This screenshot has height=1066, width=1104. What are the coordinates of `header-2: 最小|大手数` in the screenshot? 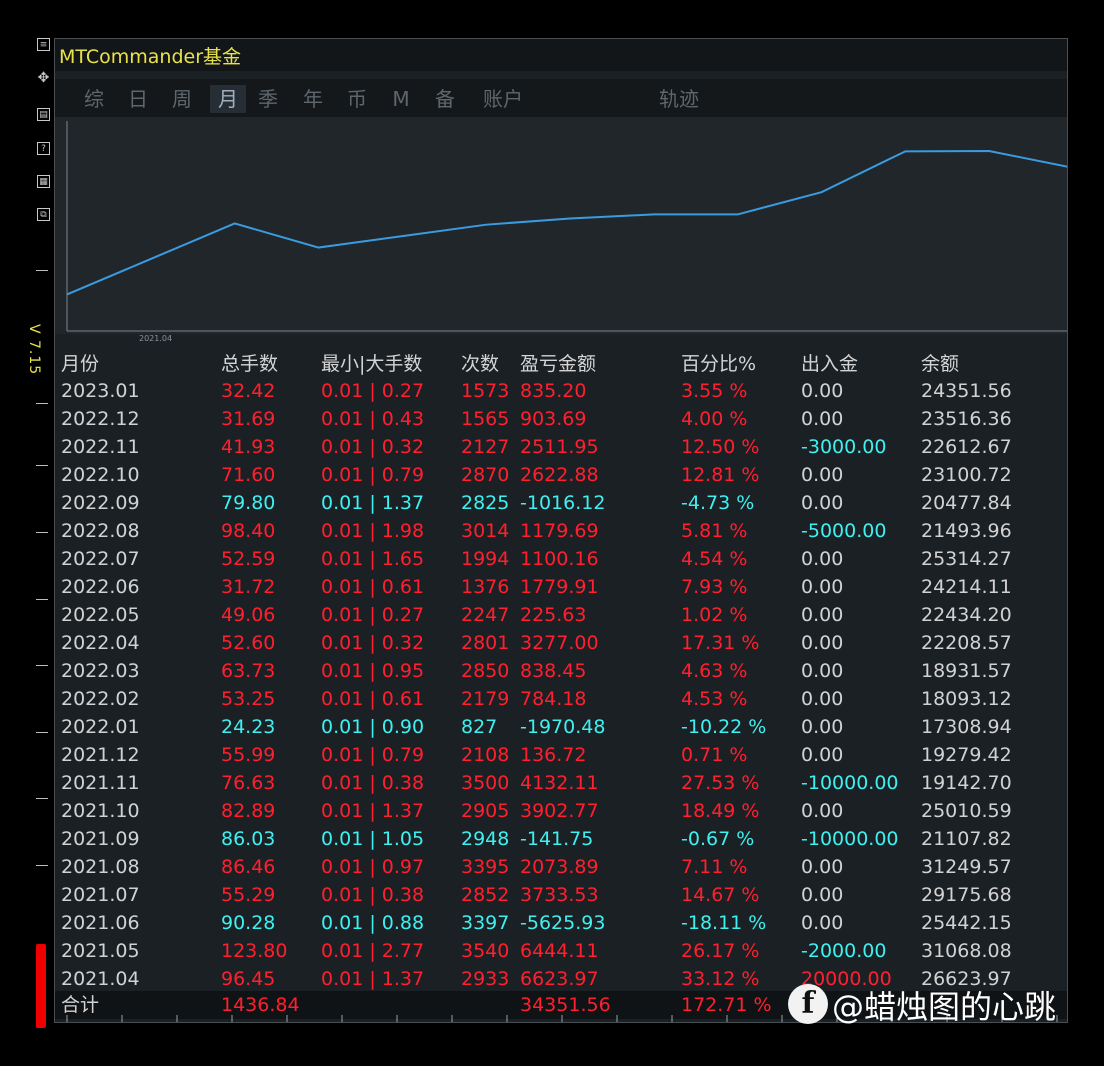 It's located at (371, 362).